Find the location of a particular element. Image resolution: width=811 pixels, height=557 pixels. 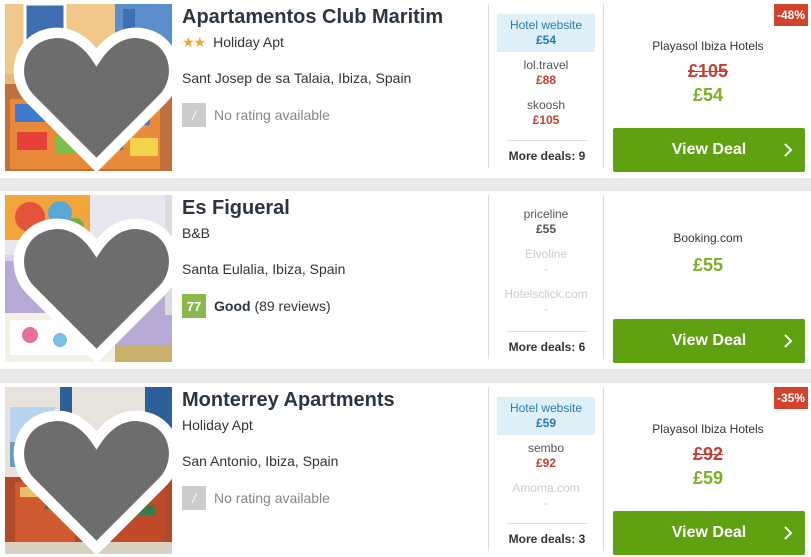

deal-option: Hotelsclick.com - is located at coordinates (546, 302).